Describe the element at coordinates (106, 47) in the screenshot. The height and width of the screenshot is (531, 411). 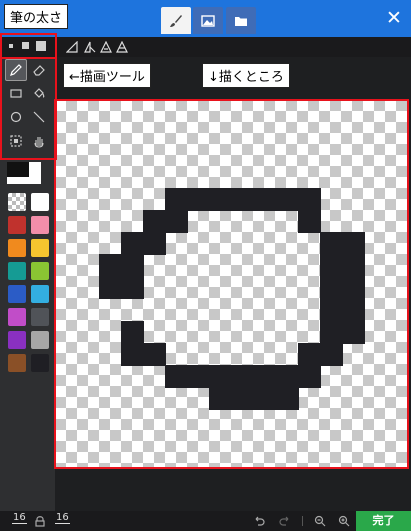
I see `ruler-triangle-icon` at that location.